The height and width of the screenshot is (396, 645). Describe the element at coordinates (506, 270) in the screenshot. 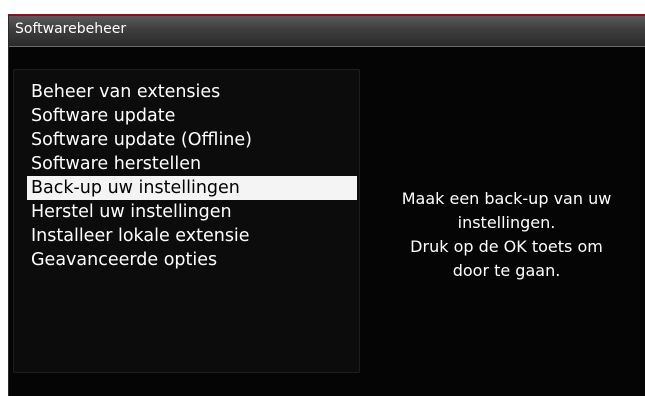

I see `help-text-line: door te gaan.` at that location.